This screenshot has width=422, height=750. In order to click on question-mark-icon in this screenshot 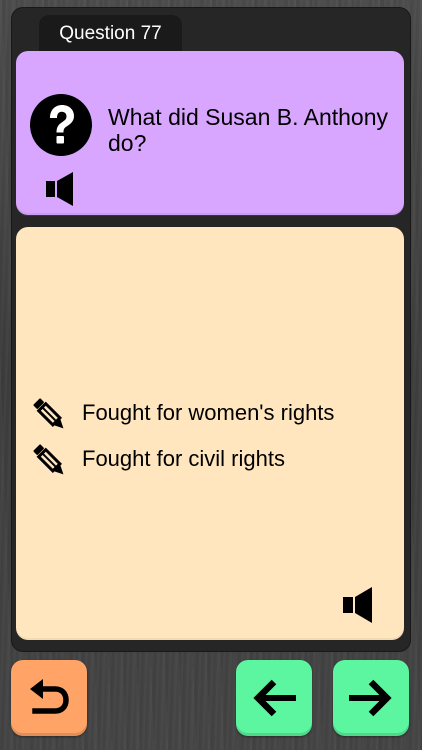, I will do `click(61, 125)`.